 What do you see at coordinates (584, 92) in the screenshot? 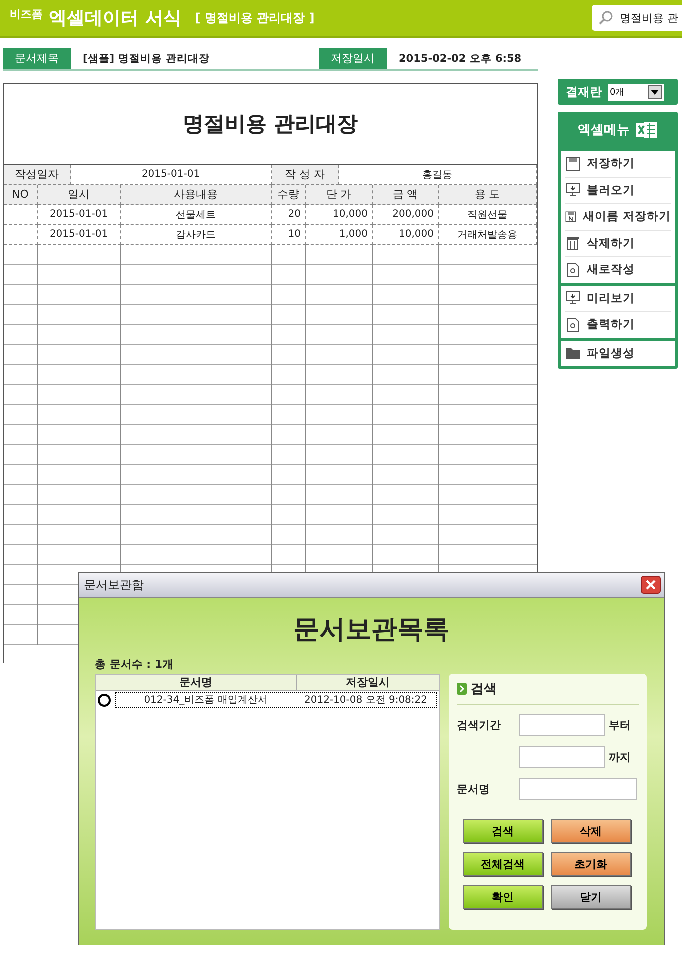
I see `approval-label: 결재란` at bounding box center [584, 92].